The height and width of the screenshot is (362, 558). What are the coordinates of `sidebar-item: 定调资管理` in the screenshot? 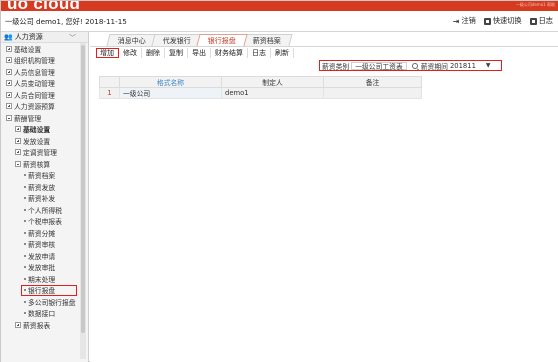 It's located at (44, 153).